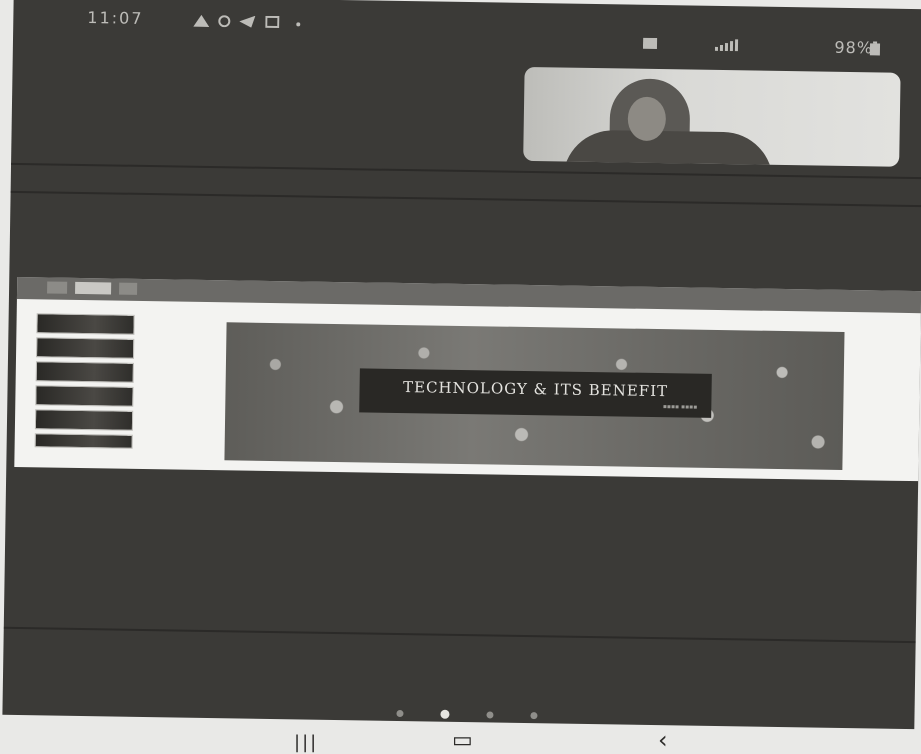 The width and height of the screenshot is (921, 754). Describe the element at coordinates (247, 20) in the screenshot. I see `navigation-icon` at that location.